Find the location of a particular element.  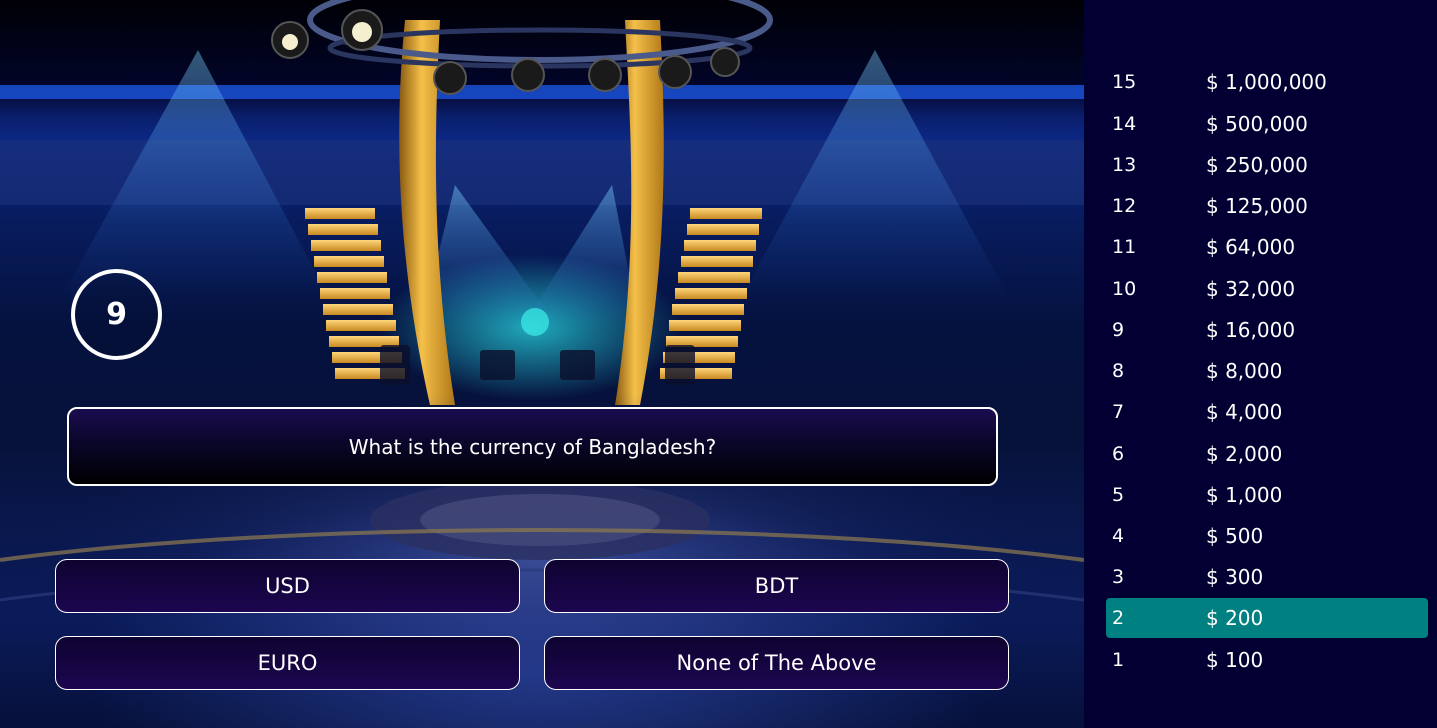

question-text: What is the currency of Bangladesh? is located at coordinates (532, 446).